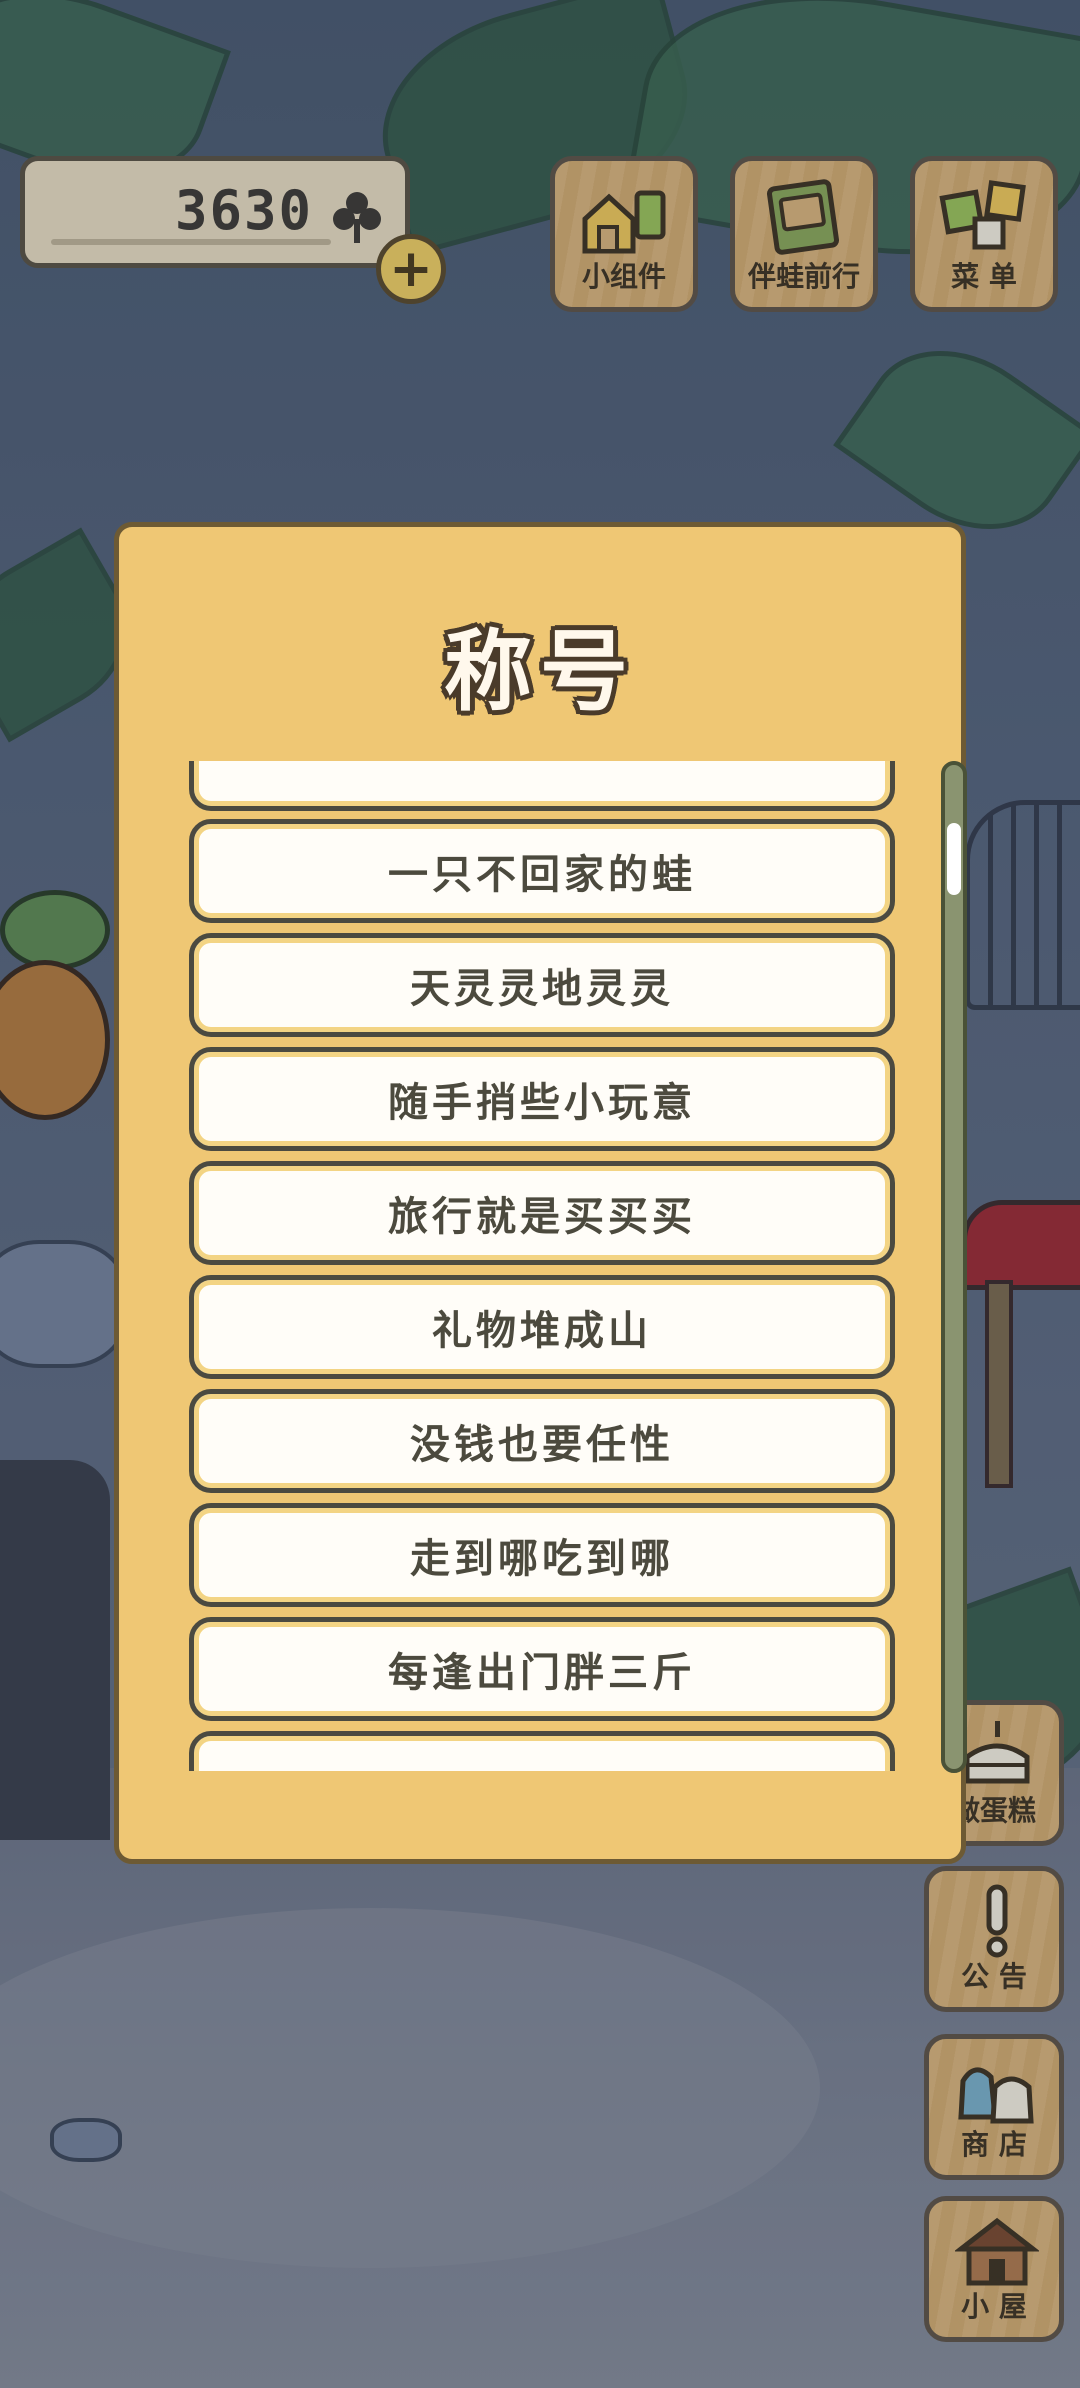 This screenshot has height=2388, width=1080. What do you see at coordinates (539, 671) in the screenshot?
I see `modal-title: 称号` at bounding box center [539, 671].